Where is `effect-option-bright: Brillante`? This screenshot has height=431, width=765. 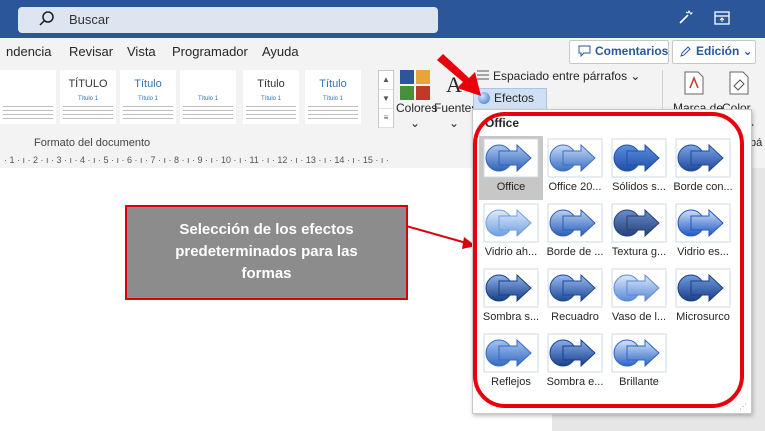 effect-option-bright: Brillante is located at coordinates (639, 363).